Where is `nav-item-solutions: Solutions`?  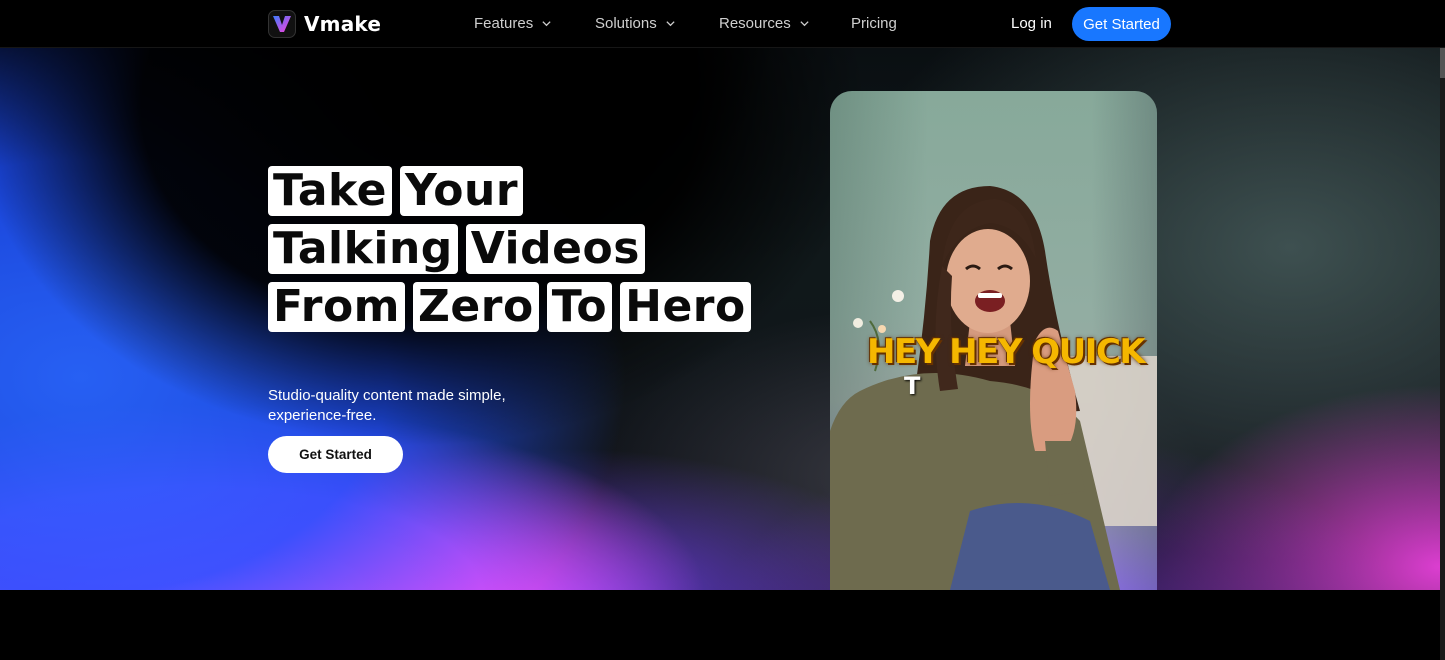 nav-item-solutions: Solutions is located at coordinates (635, 23).